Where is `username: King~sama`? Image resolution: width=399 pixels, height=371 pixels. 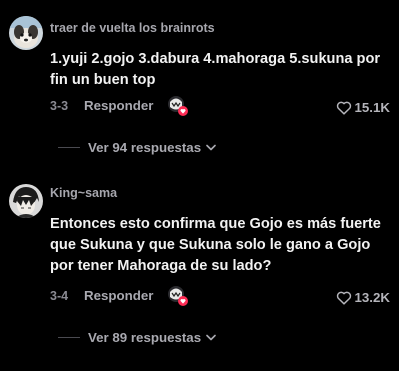
username: King~sama is located at coordinates (83, 193).